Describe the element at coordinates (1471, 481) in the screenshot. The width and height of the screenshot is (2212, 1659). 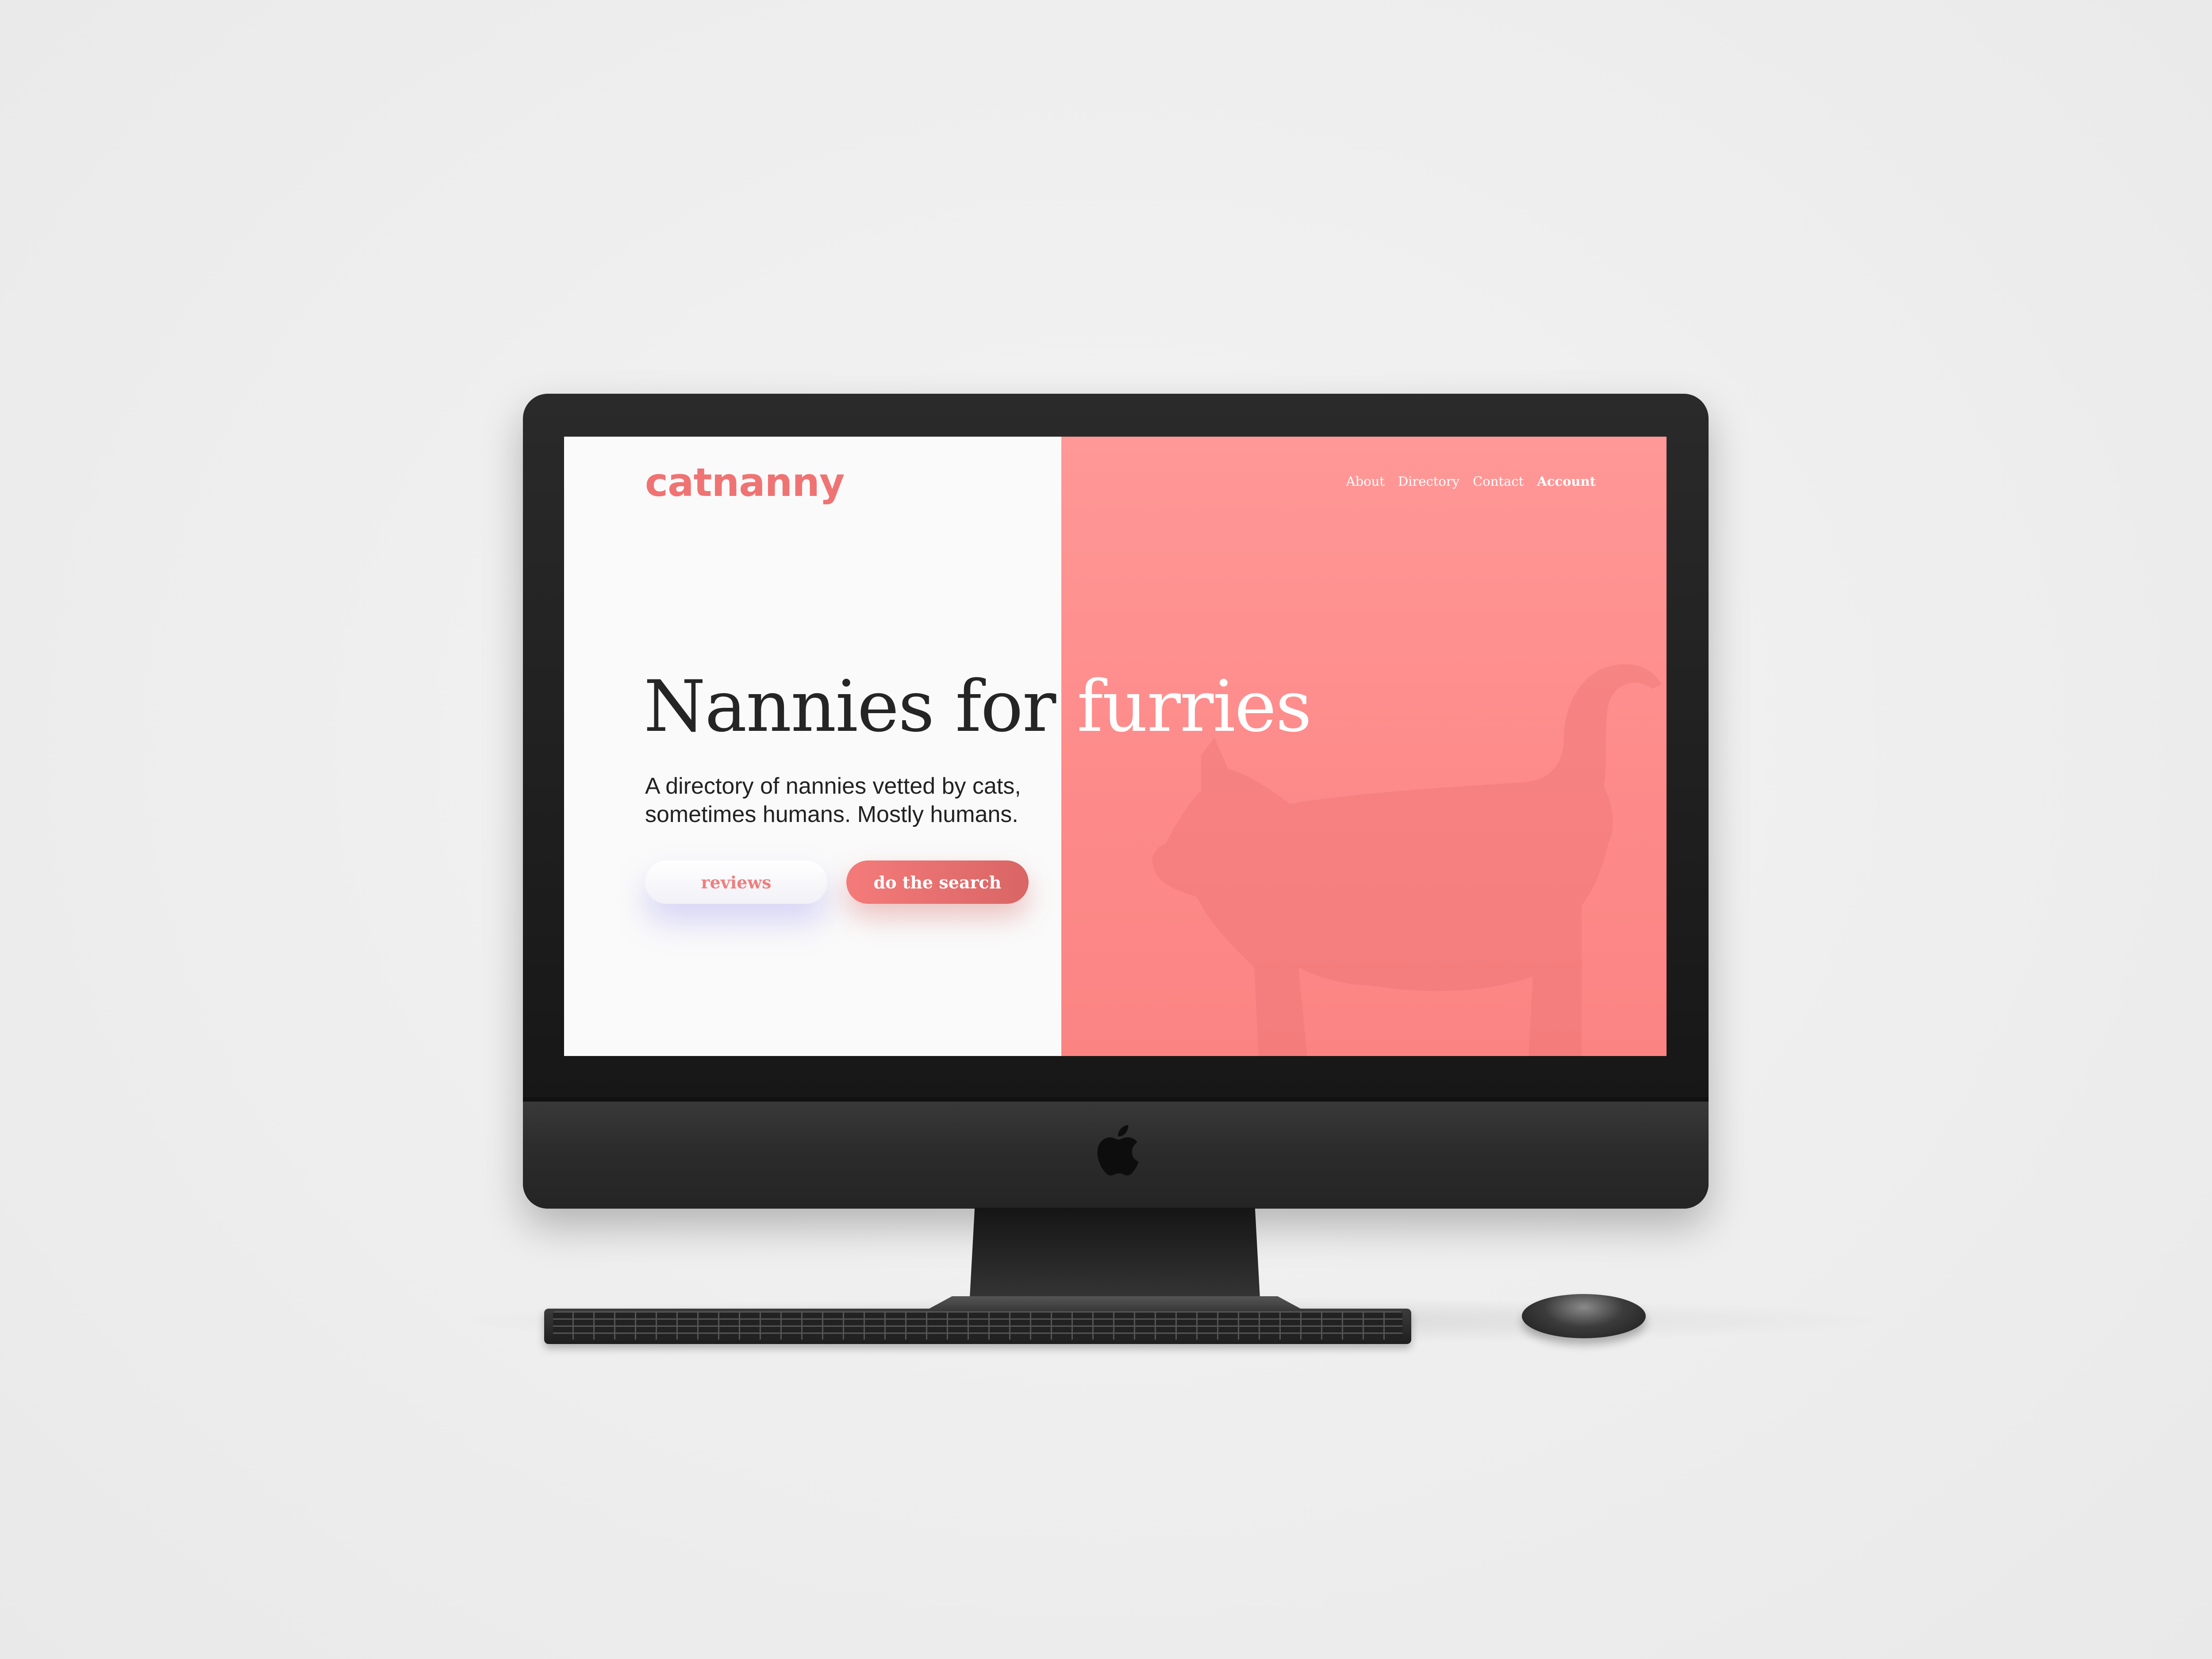
I see `top-nav: About Directory Contact Account` at that location.